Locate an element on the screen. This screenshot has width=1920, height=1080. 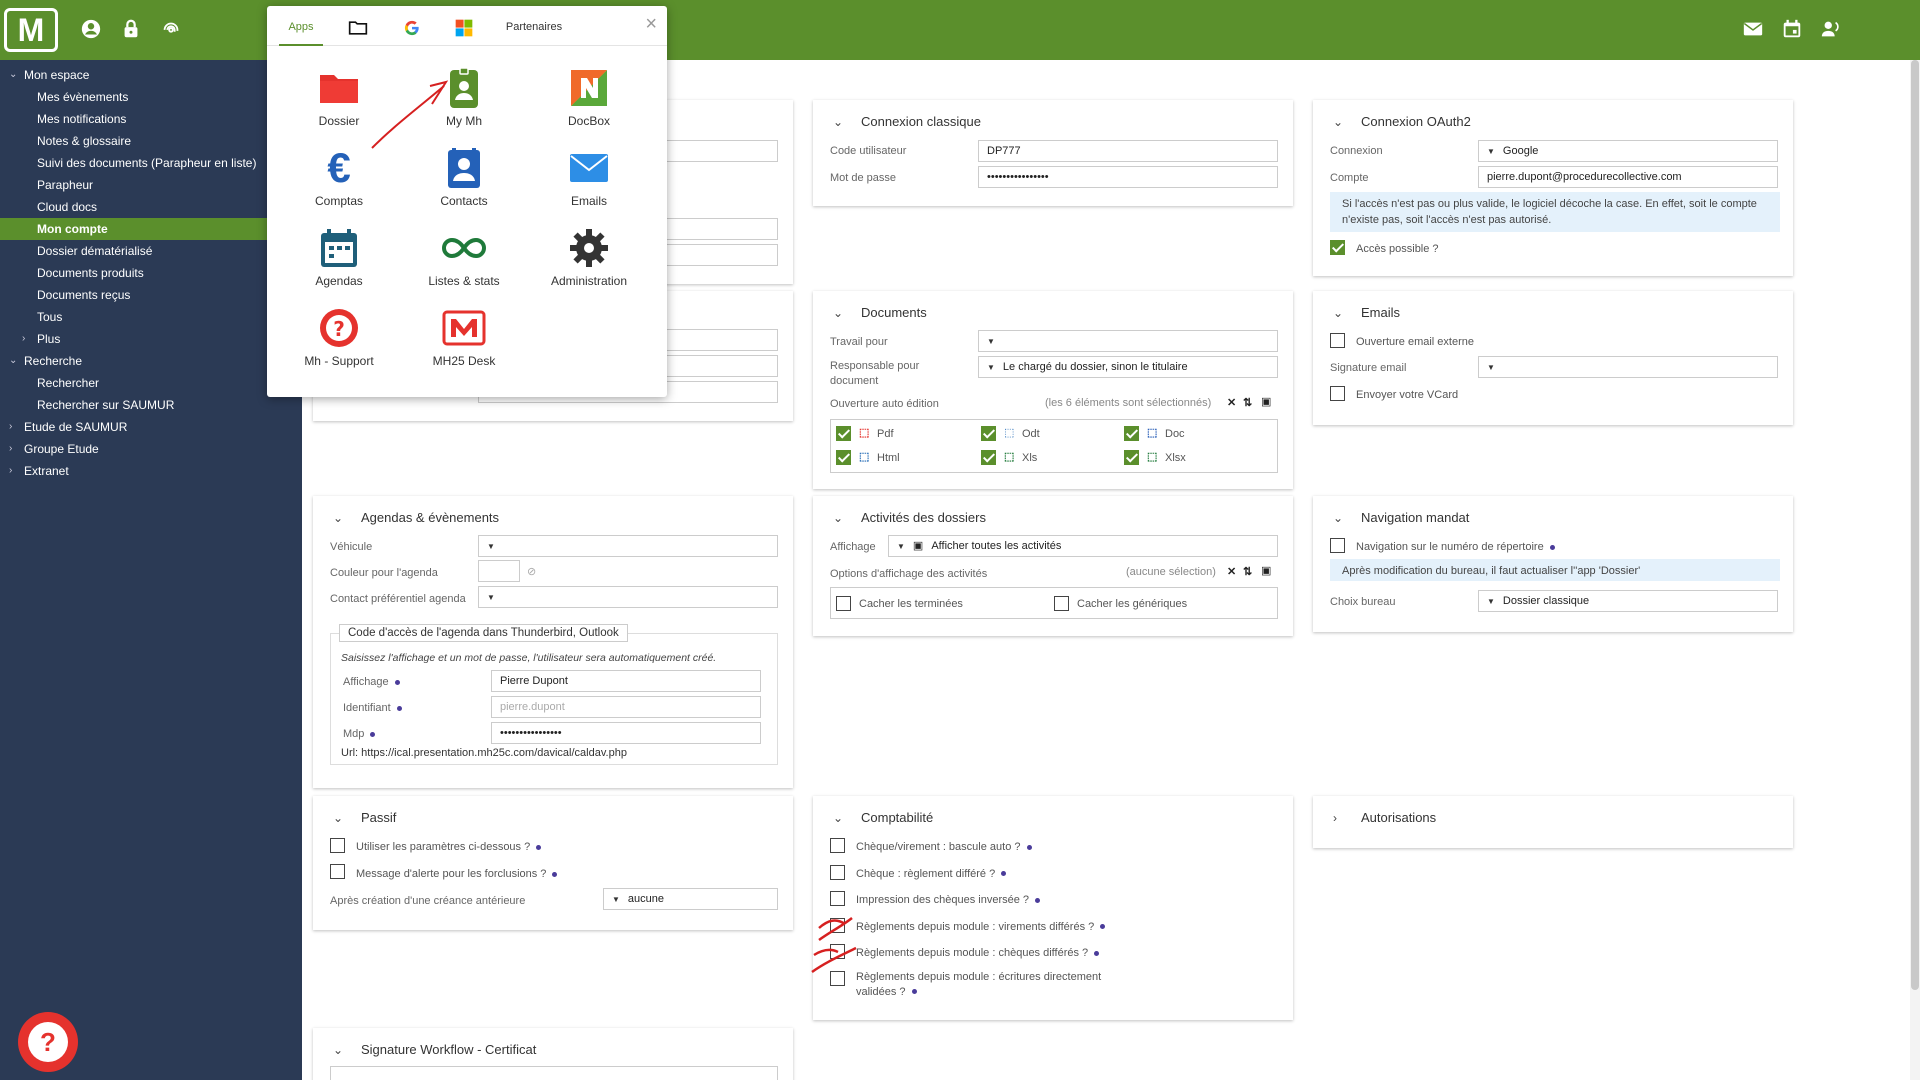
sidebar-item: Rechercher sur SAUMUR is located at coordinates (151, 405).